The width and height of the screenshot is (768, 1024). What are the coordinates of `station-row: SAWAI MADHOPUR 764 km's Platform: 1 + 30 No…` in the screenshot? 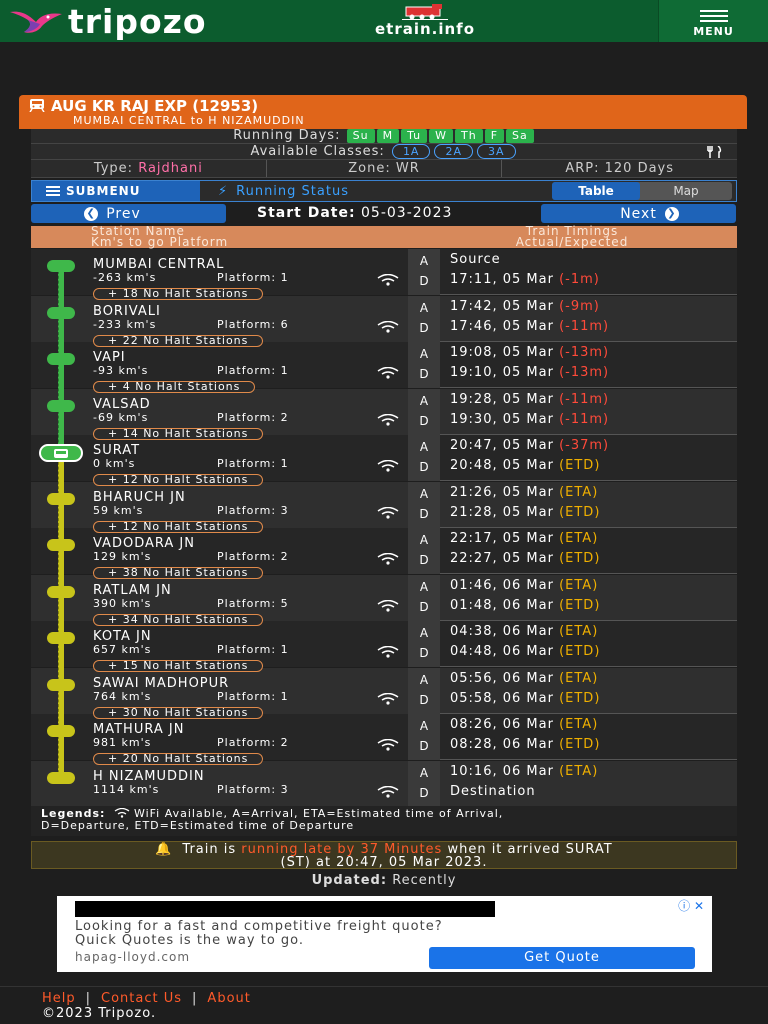 It's located at (384, 693).